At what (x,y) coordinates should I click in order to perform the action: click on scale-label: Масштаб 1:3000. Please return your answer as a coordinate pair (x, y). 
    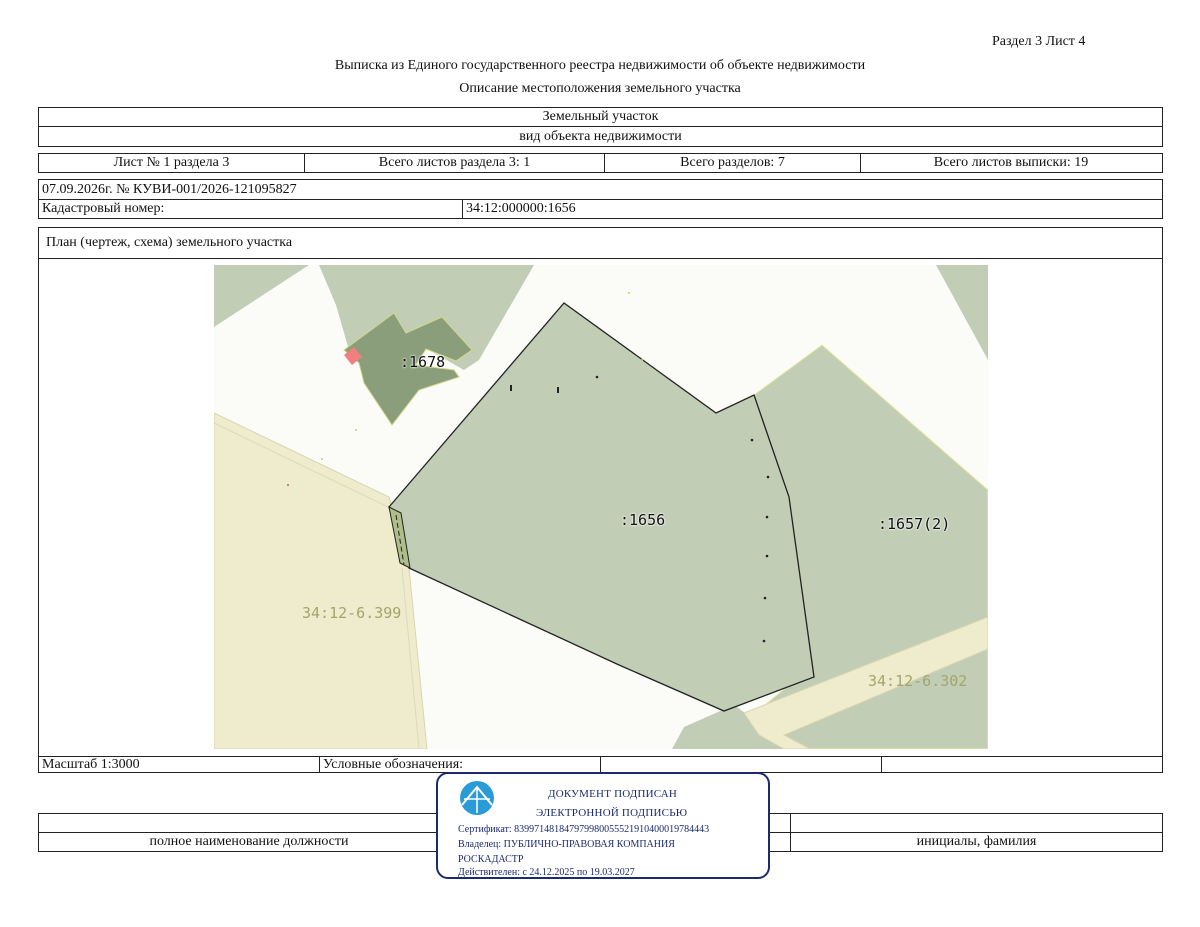
    Looking at the image, I should click on (91, 764).